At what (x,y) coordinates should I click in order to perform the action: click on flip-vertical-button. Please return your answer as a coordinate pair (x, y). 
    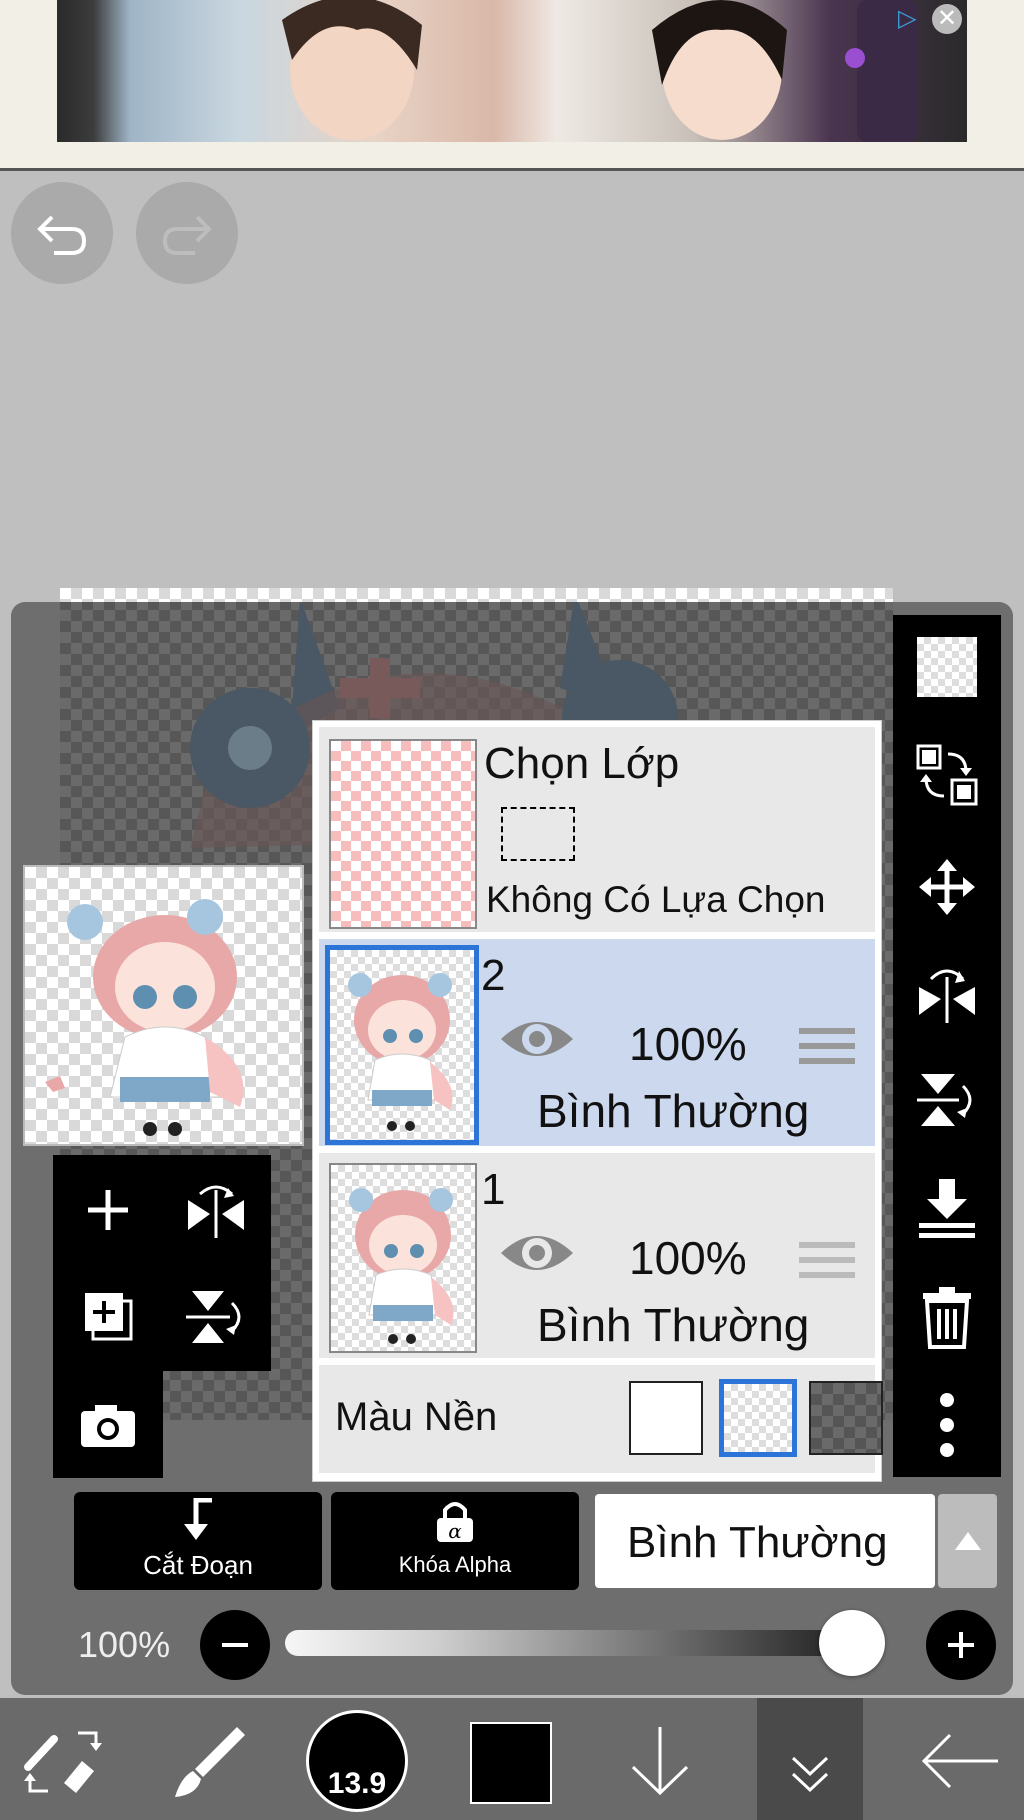
    Looking at the image, I should click on (216, 1317).